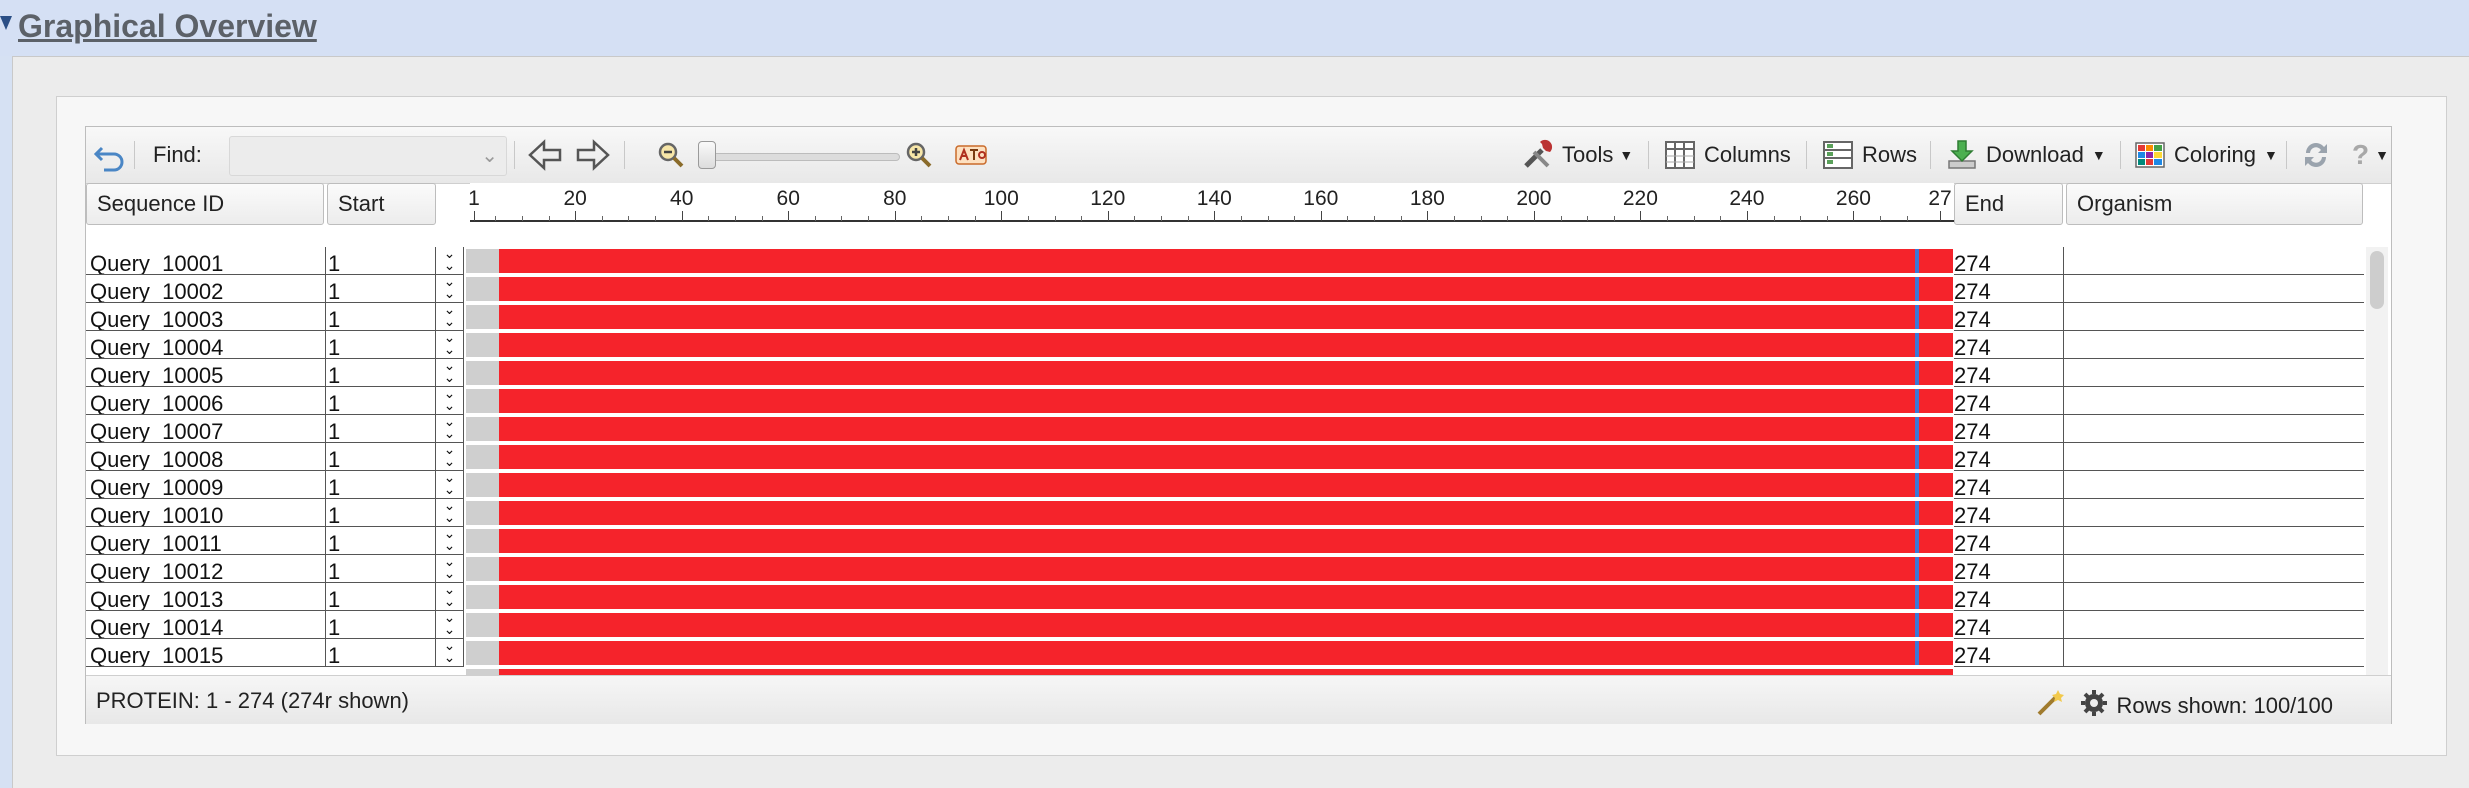 The height and width of the screenshot is (788, 2469). I want to click on rows-menu-button: Rows, so click(1869, 155).